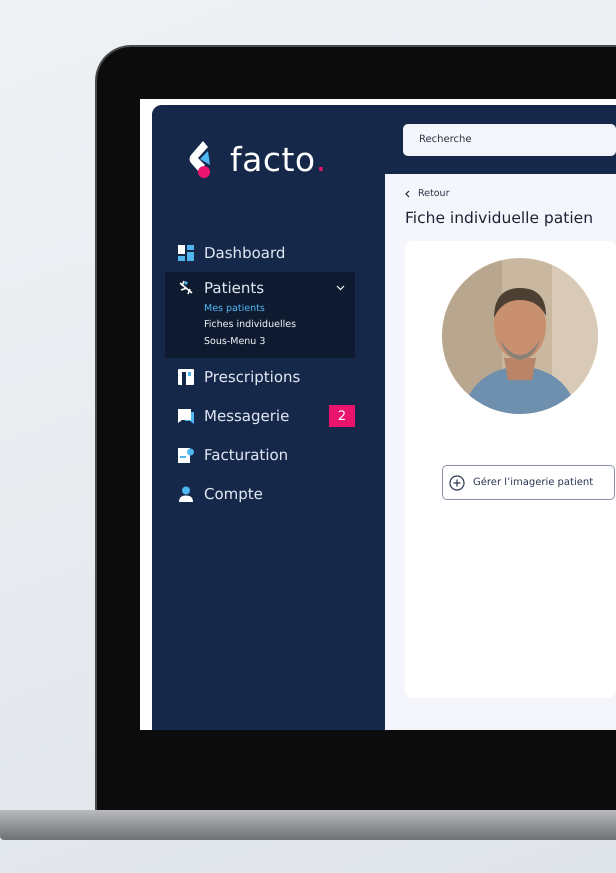 The width and height of the screenshot is (616, 873). I want to click on plus-circle-icon, so click(457, 482).